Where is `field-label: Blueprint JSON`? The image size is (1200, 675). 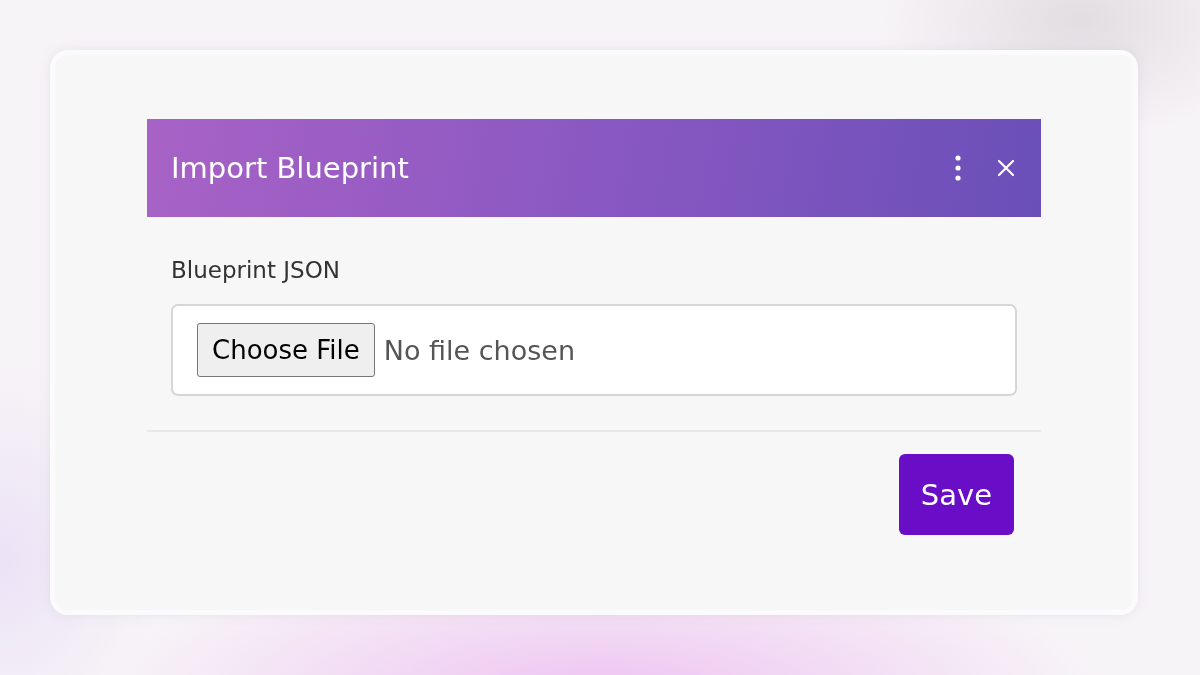
field-label: Blueprint JSON is located at coordinates (256, 270).